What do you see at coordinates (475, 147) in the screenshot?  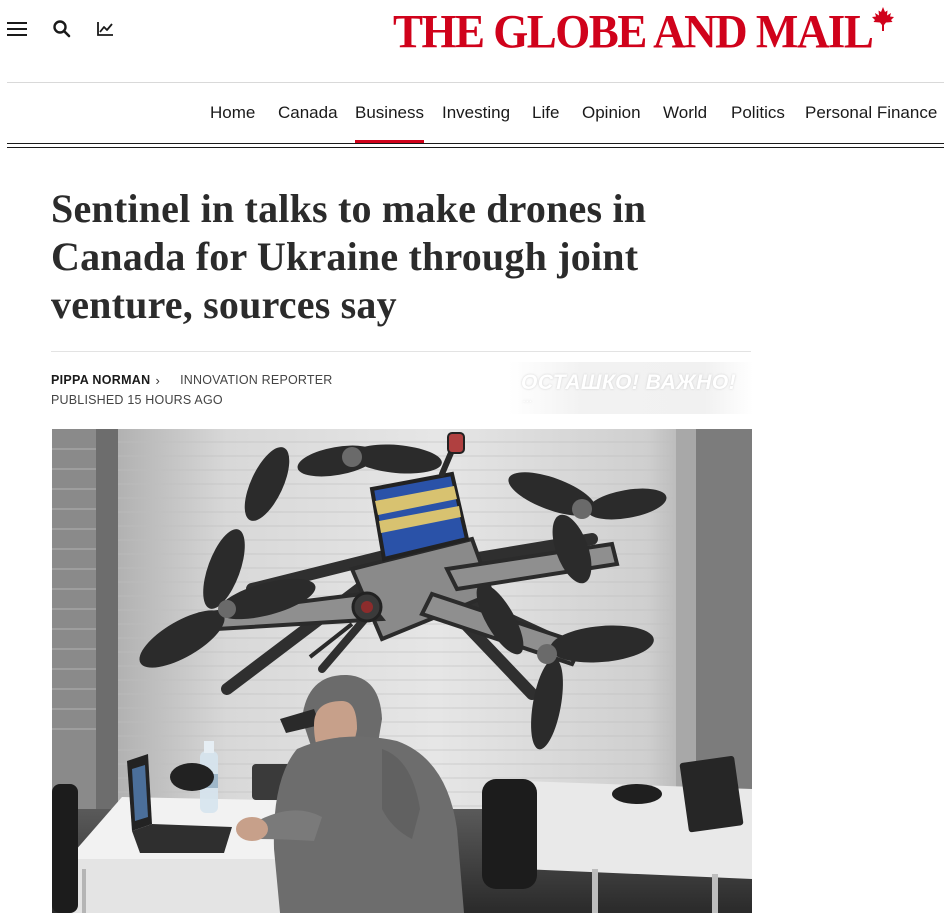 I see `nav-divider-bottom` at bounding box center [475, 147].